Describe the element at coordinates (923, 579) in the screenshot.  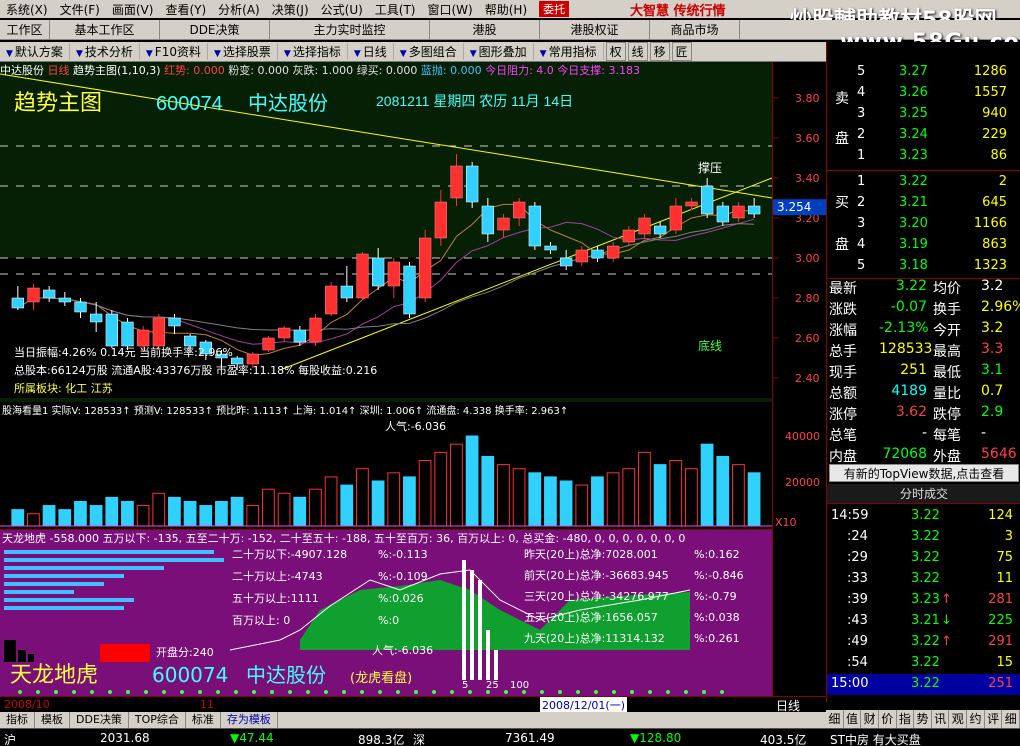
I see `tick-row: :33 3.22 11` at that location.